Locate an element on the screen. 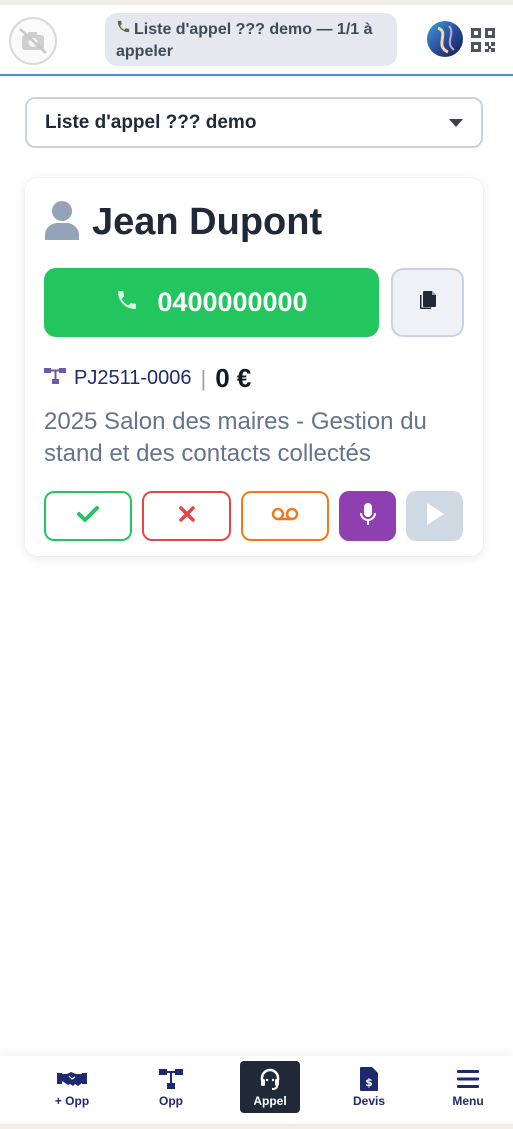 The height and width of the screenshot is (1129, 513). call-button: 0400000000 is located at coordinates (211, 302).